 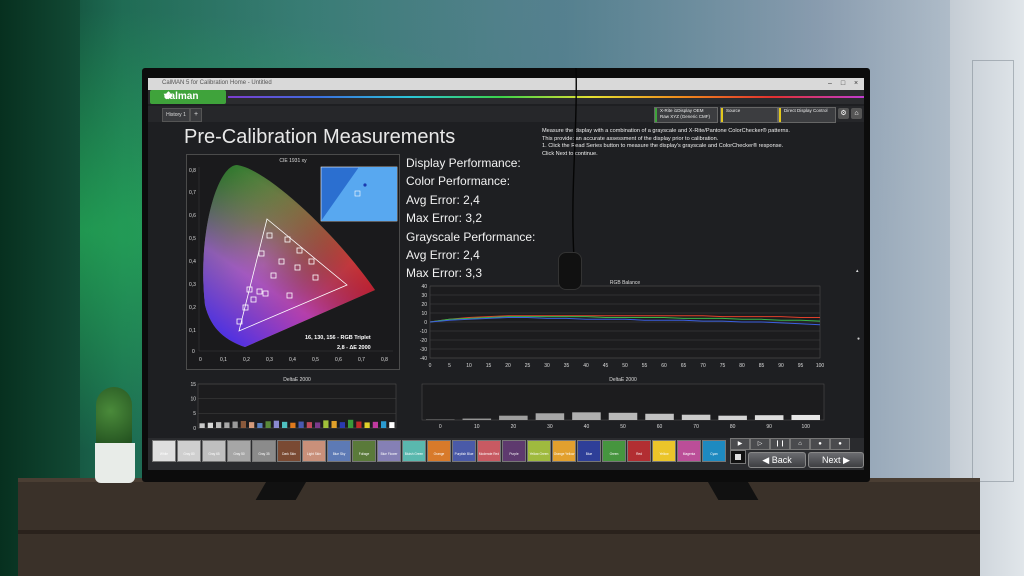 What do you see at coordinates (740, 444) in the screenshot?
I see `read-series-icon: ▶` at bounding box center [740, 444].